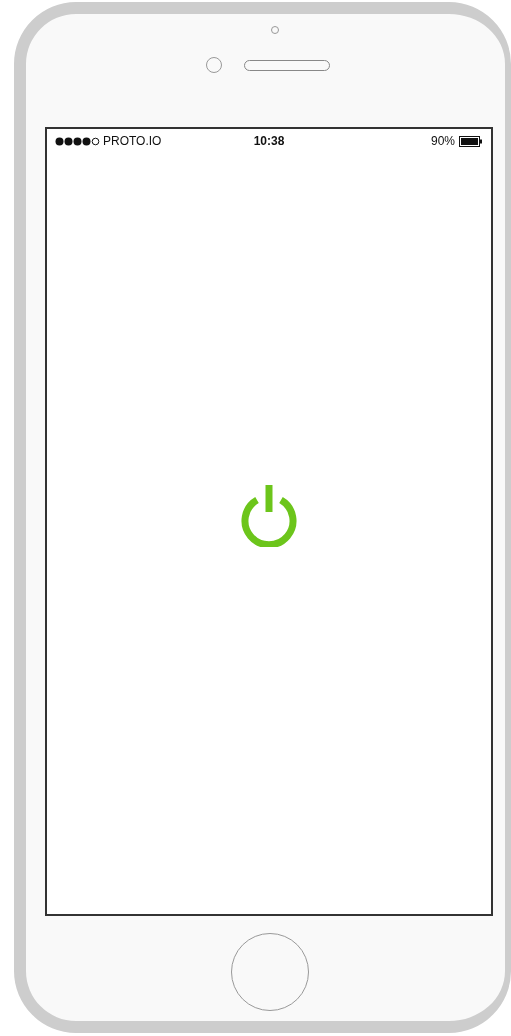 The image size is (511, 1036). What do you see at coordinates (77, 141) in the screenshot?
I see `signal-icon` at bounding box center [77, 141].